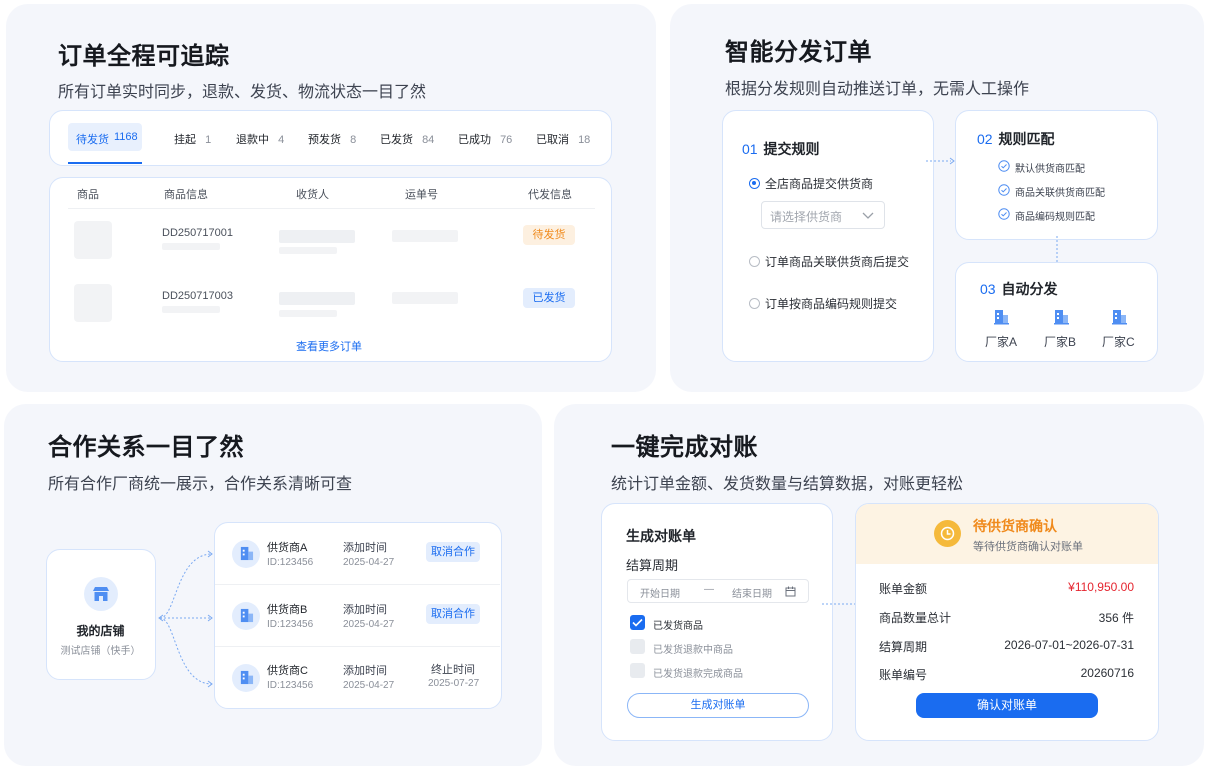 Image resolution: width=1209 pixels, height=771 pixels. What do you see at coordinates (1116, 618) in the screenshot?
I see `item-count-value: 356 件` at bounding box center [1116, 618].